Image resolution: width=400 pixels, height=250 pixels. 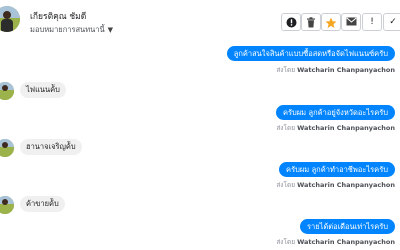 I want to click on star-button, so click(x=331, y=22).